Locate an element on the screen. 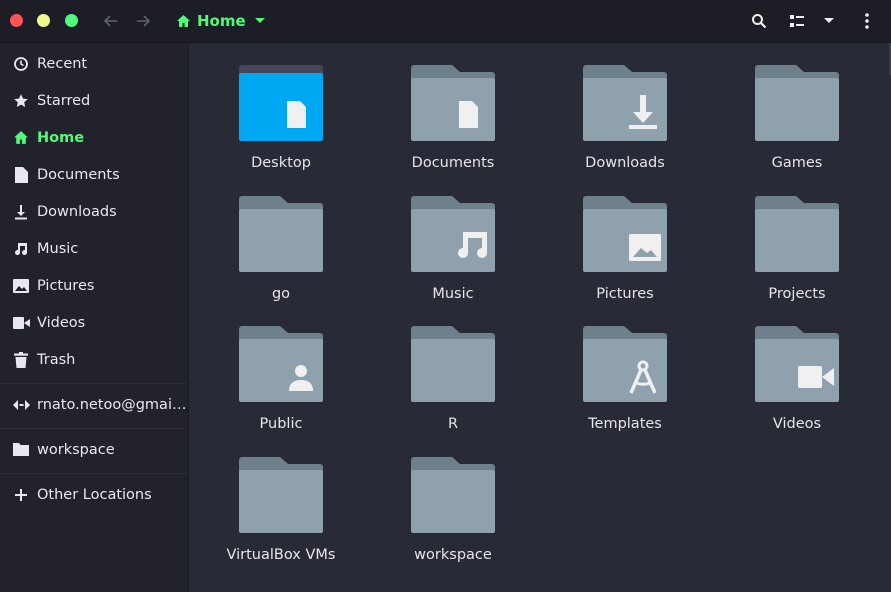 This screenshot has height=592, width=891. downloads-folder-icon is located at coordinates (625, 103).